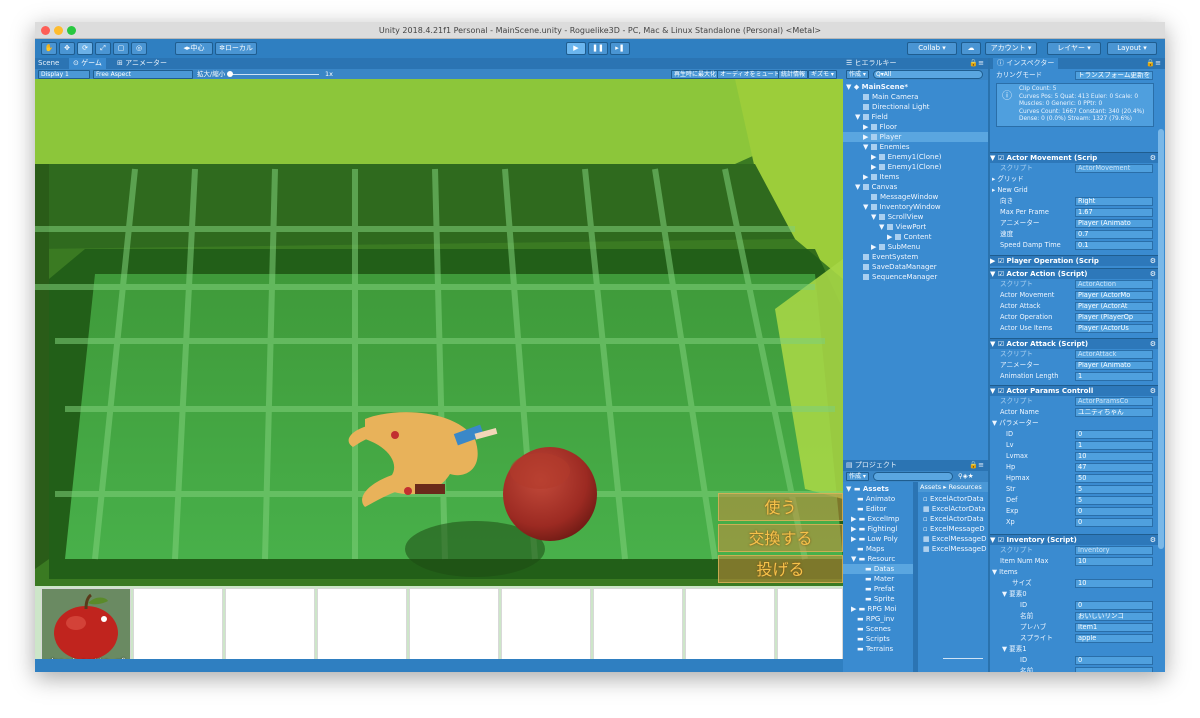  Describe the element at coordinates (922, 619) in the screenshot. I see `folder-item: ▬ RPG_inv` at that location.